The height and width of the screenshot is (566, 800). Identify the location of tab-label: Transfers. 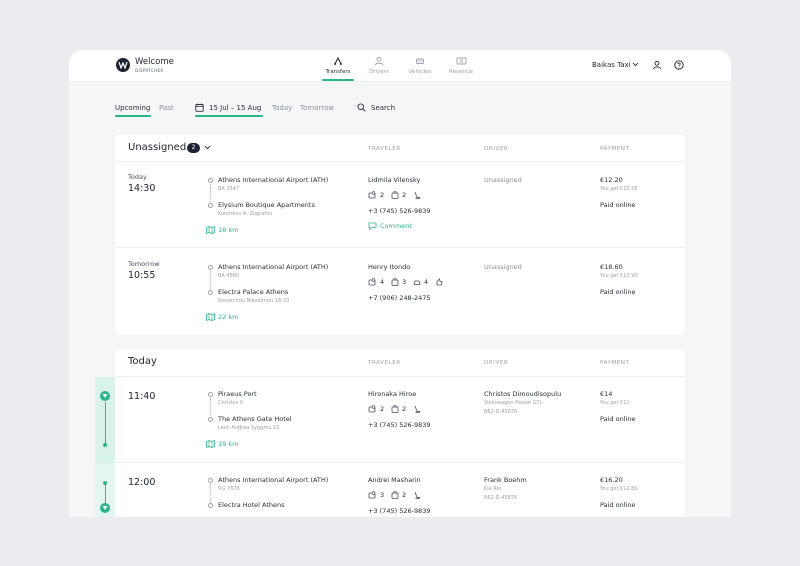
(338, 72).